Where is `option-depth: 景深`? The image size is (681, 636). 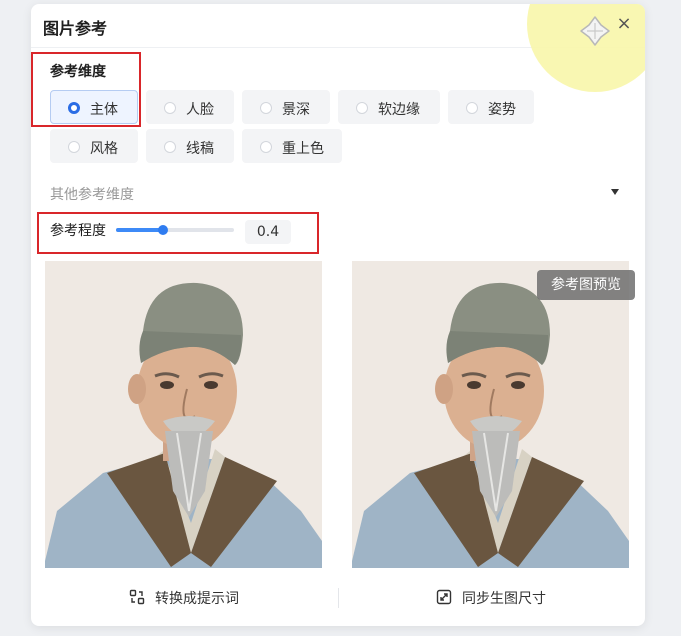
option-depth: 景深 is located at coordinates (286, 107).